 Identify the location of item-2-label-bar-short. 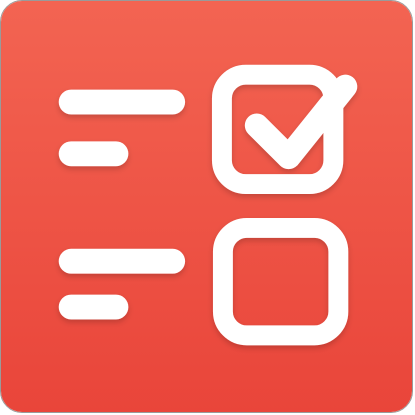
(93, 307).